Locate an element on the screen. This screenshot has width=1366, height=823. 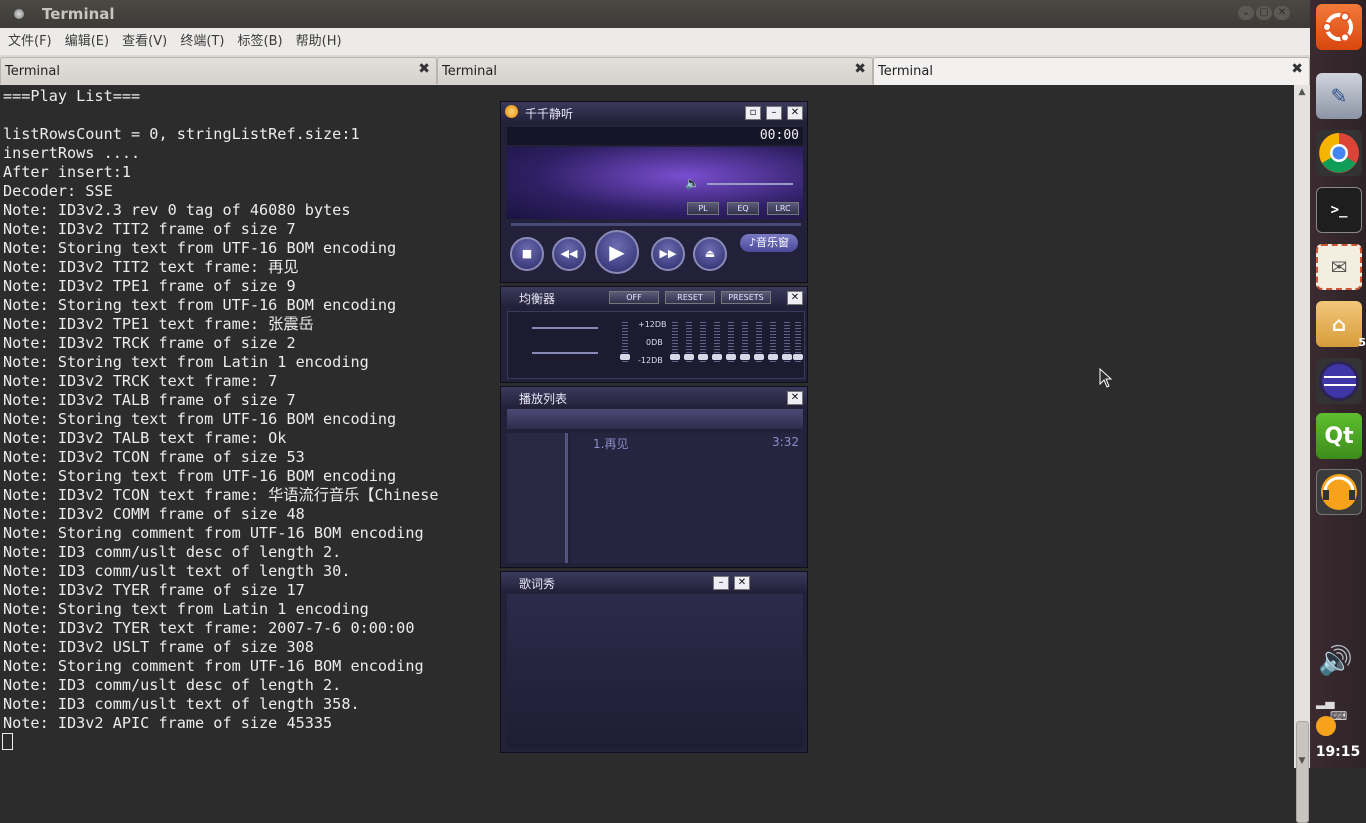
terminal-line: Note: ID3 comm/uslt desc of length 2. is located at coordinates (172, 552).